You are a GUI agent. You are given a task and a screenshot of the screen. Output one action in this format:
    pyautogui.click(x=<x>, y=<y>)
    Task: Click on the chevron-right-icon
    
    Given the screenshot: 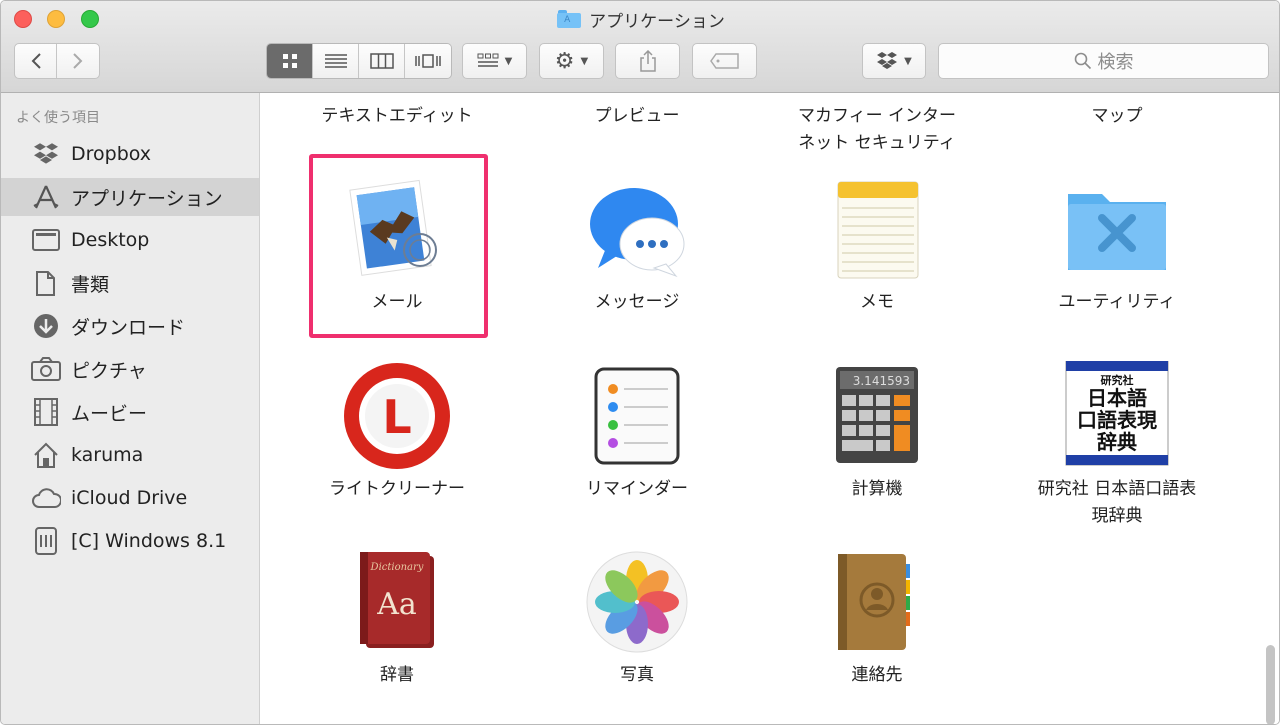 What is the action you would take?
    pyautogui.click(x=78, y=61)
    